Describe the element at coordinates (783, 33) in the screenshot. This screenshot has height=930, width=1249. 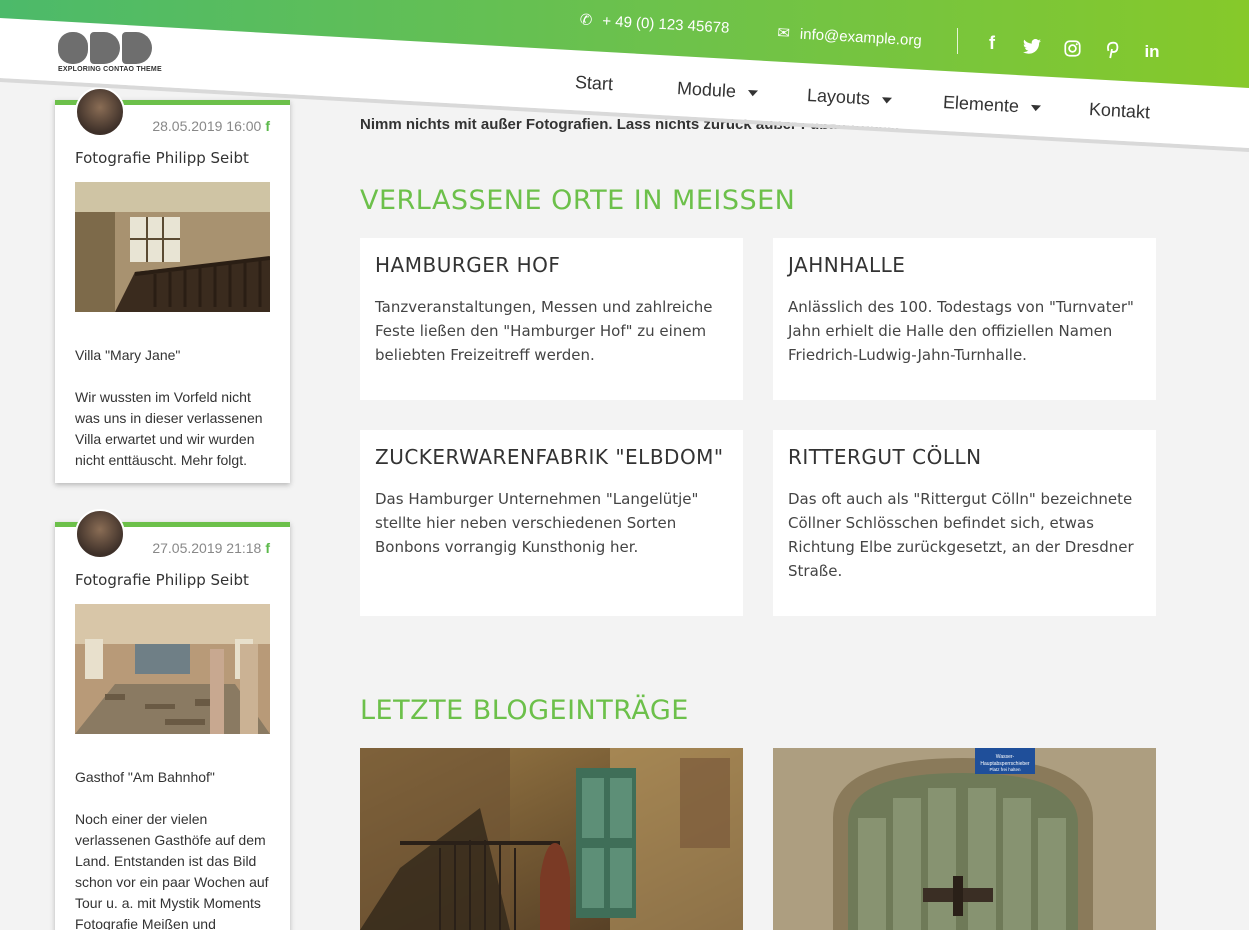
I see `envelope-icon: ✉` at that location.